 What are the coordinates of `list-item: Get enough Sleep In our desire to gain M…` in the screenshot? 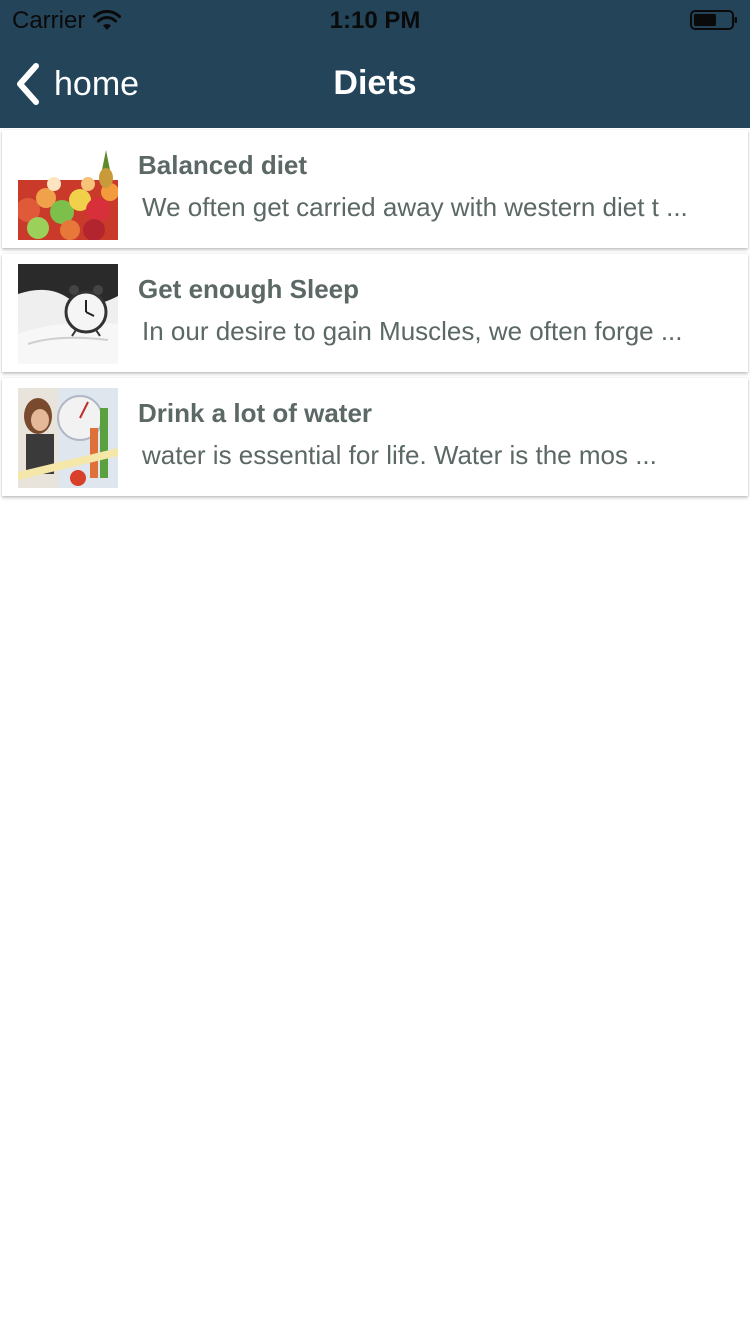 It's located at (375, 313).